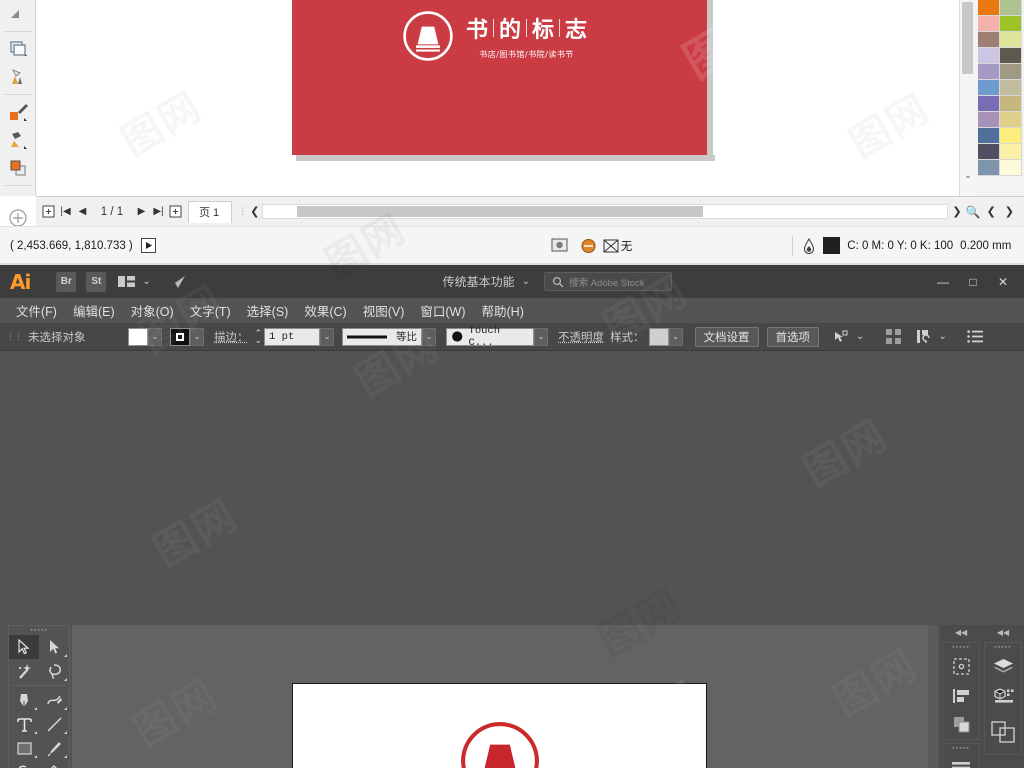 The image size is (1024, 768). I want to click on indesign-page-navigation-bar: |◀ ◀ 1 / 1 ▶ ▶| 页 1 ⋮ ❮ ❯ 🔍 ❮ ❯, so click(530, 211).